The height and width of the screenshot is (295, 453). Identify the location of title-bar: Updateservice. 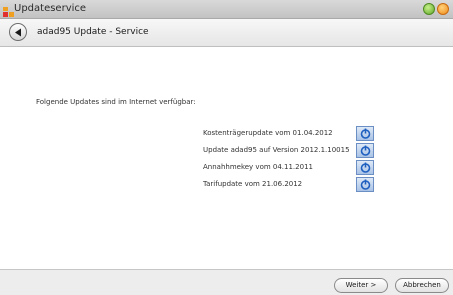
(226, 9).